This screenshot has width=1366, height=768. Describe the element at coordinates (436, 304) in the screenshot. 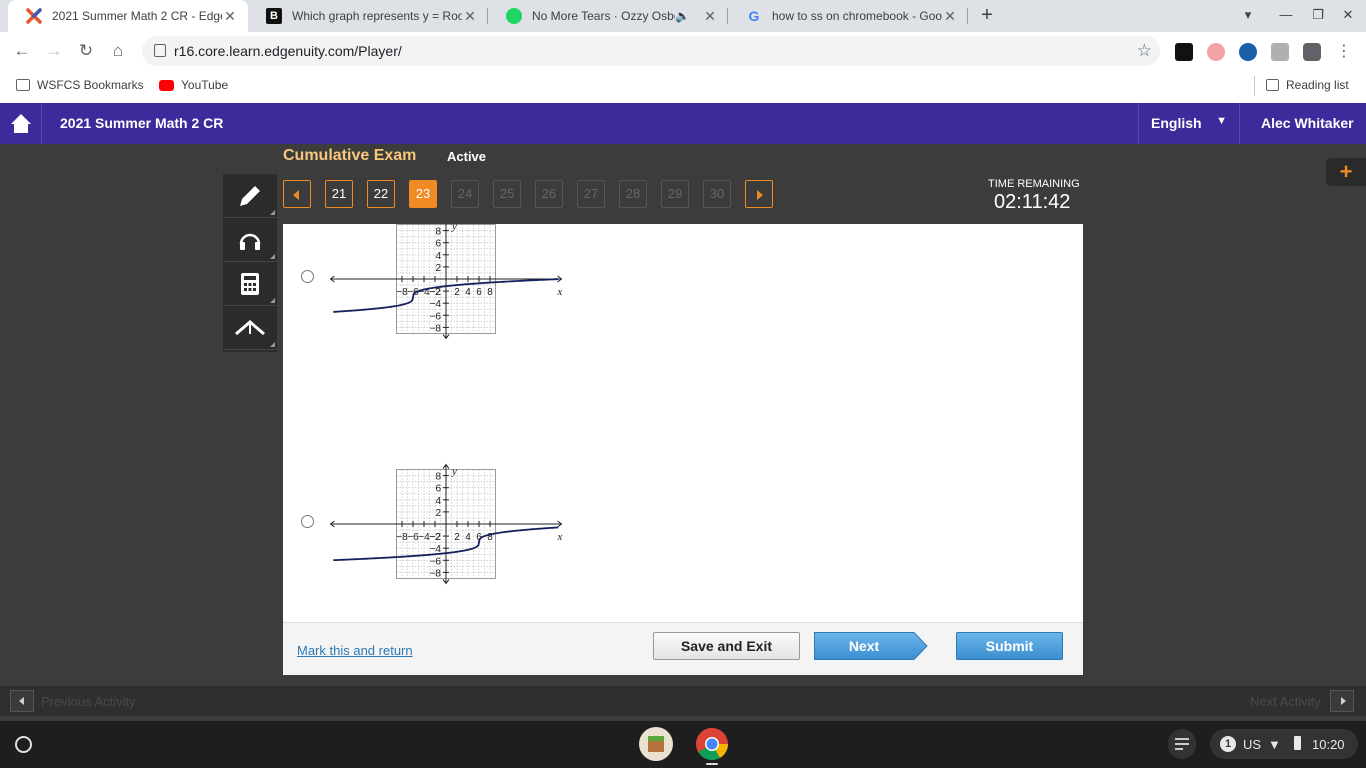

I see `y-tick-label: −4` at that location.